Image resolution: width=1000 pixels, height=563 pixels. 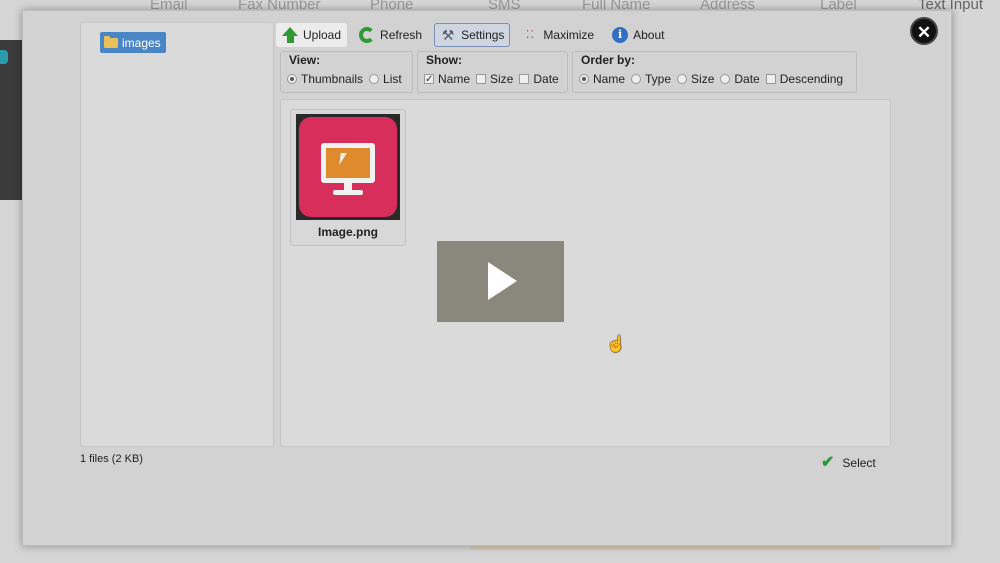 I want to click on about-button: i About, so click(x=638, y=35).